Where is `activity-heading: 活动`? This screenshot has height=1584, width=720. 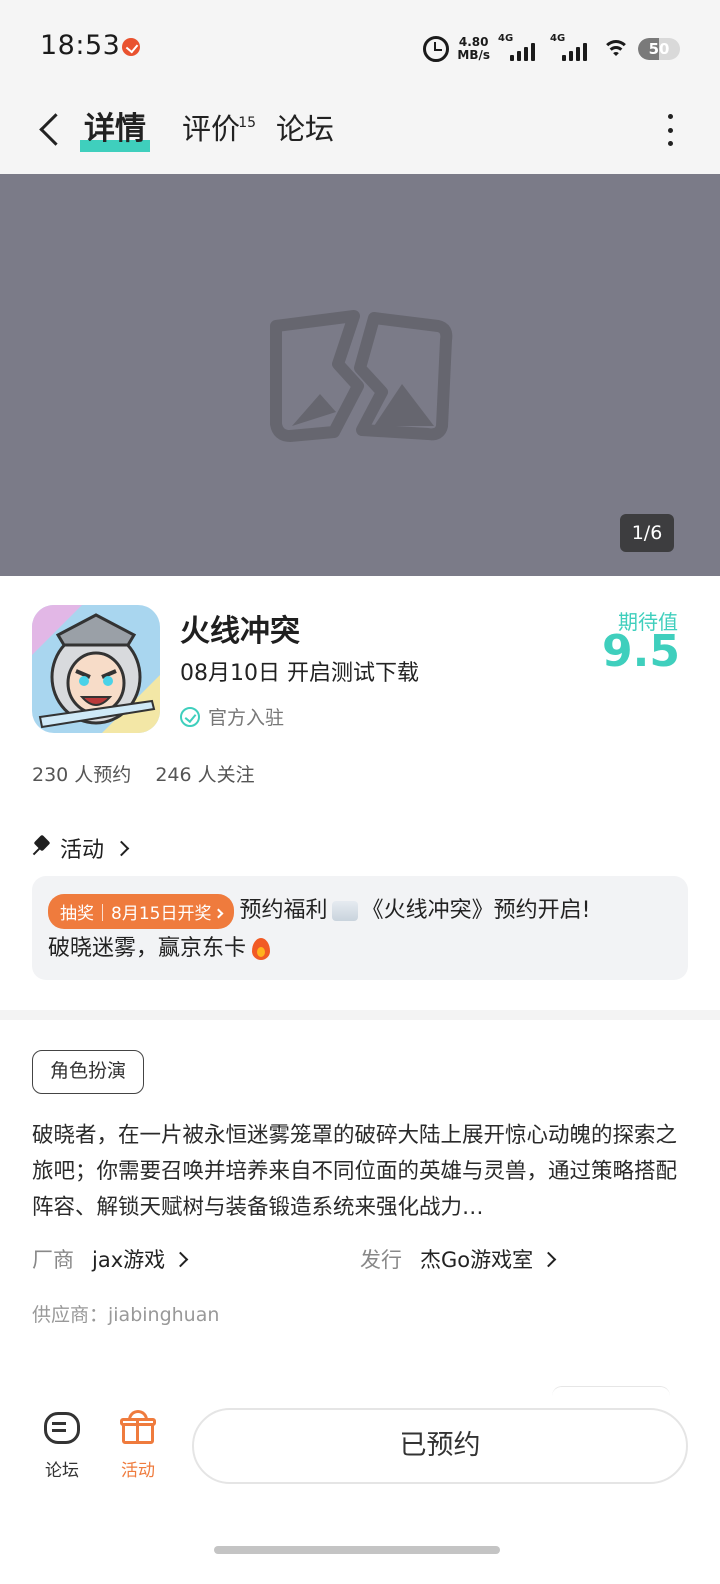 activity-heading: 活动 is located at coordinates (82, 850).